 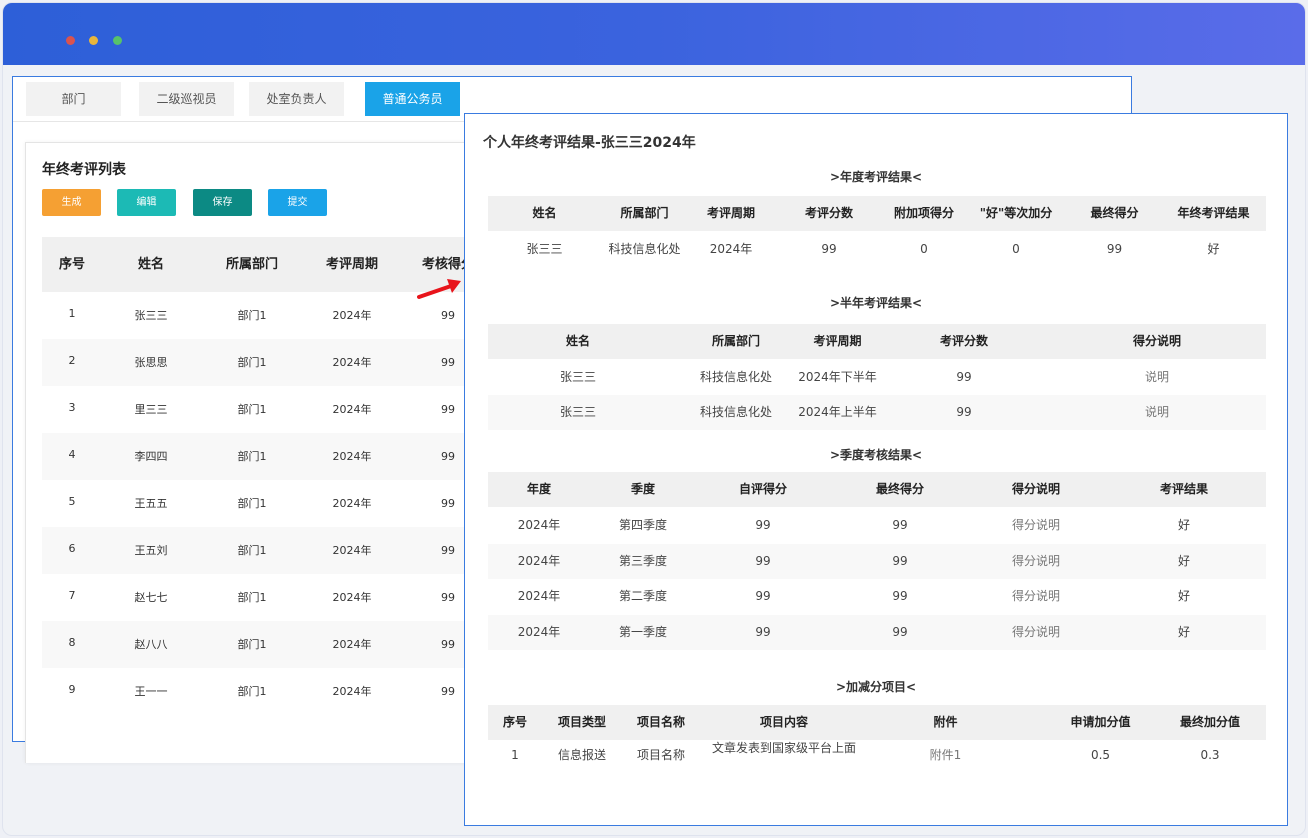 What do you see at coordinates (277, 503) in the screenshot?
I see `table-row: 5 王五五 部门1 2024年 99` at bounding box center [277, 503].